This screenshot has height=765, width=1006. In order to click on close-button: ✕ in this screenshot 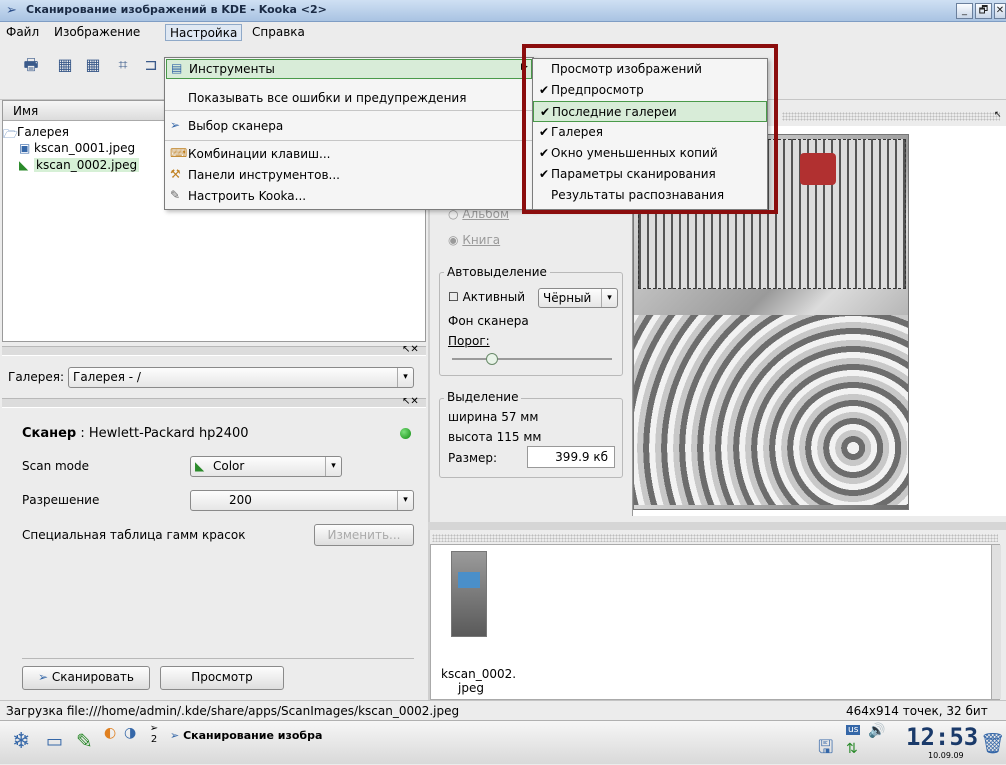, I will do `click(1000, 11)`.